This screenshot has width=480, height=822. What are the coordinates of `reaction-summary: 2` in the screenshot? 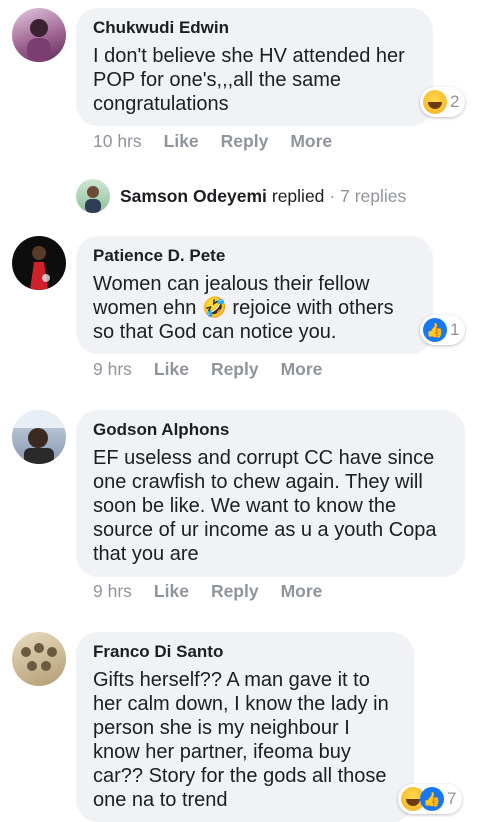 It's located at (443, 102).